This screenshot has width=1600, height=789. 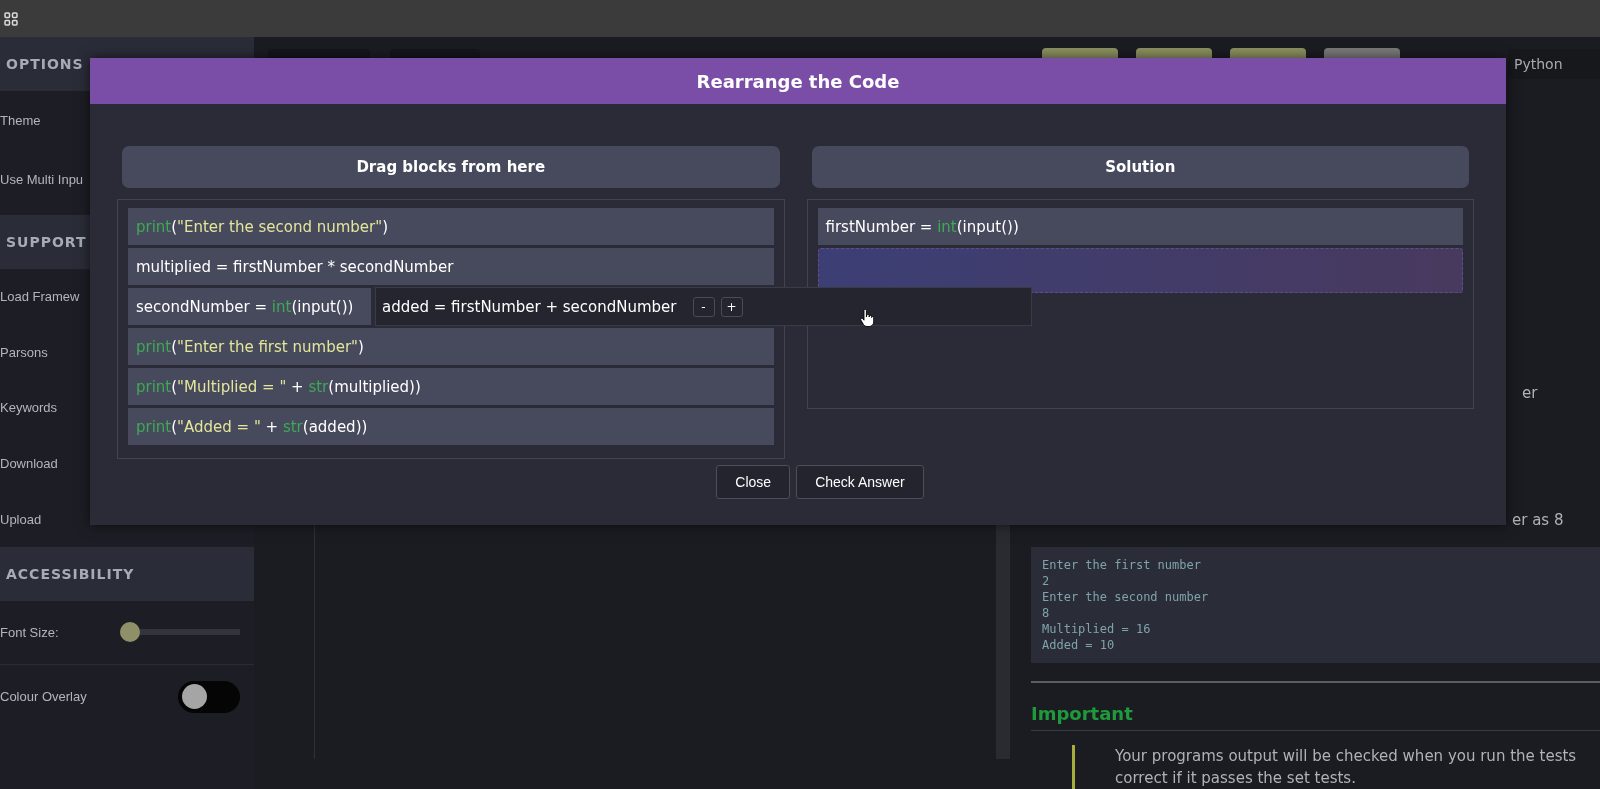 I want to click on code-block: print("Added = " + str(added)), so click(x=451, y=426).